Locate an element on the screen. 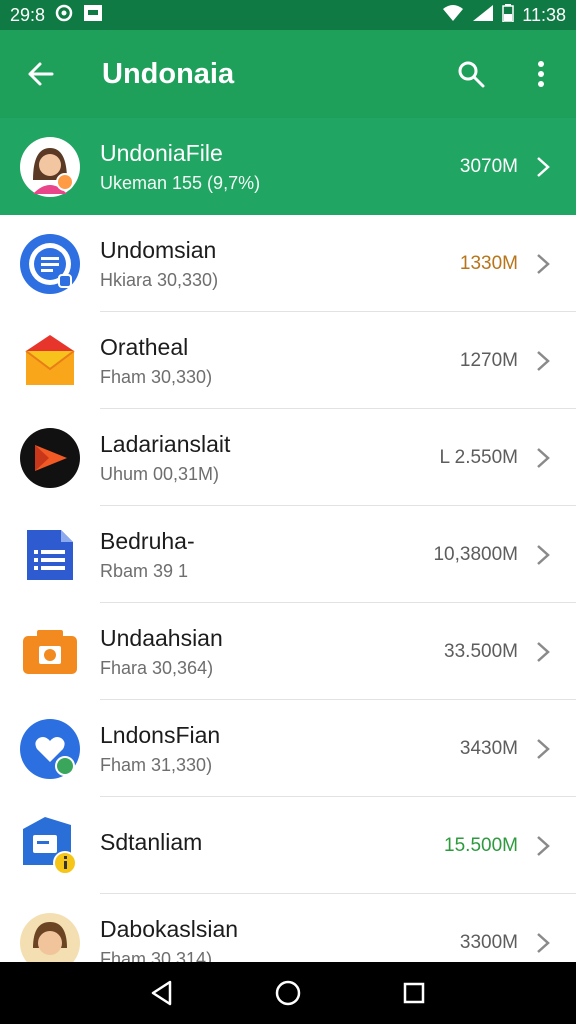  item-name: Sdtanliam is located at coordinates (151, 842).